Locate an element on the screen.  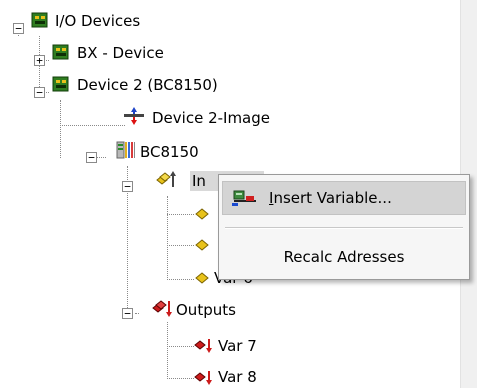
tree-node-var-8: Var 8 is located at coordinates (237, 377).